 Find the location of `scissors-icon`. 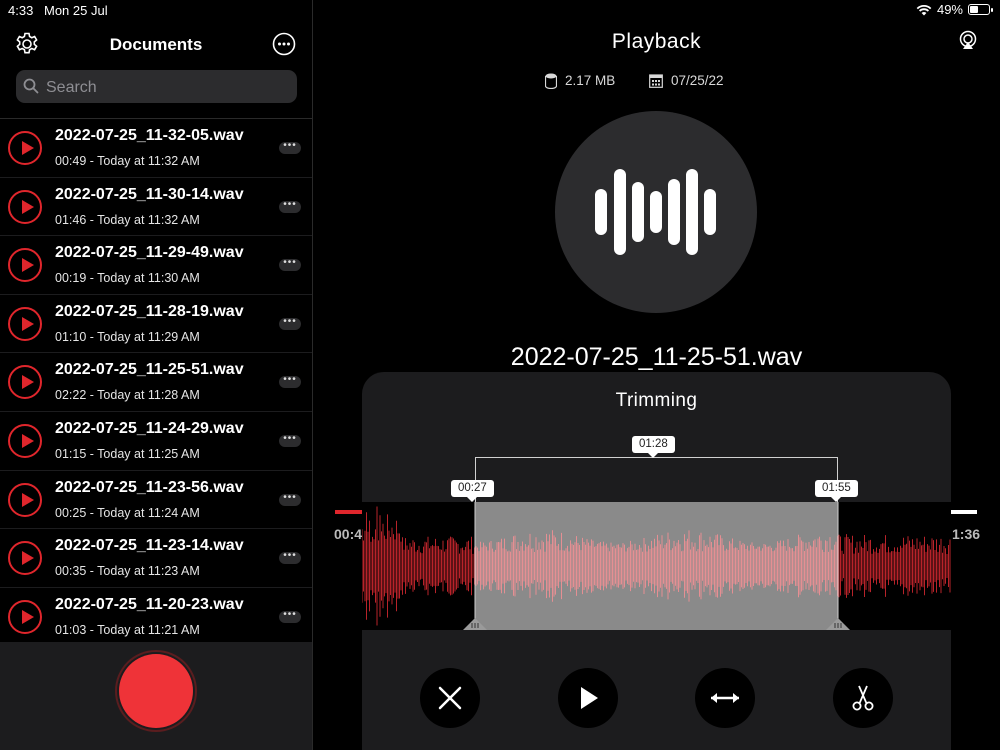

scissors-icon is located at coordinates (863, 698).